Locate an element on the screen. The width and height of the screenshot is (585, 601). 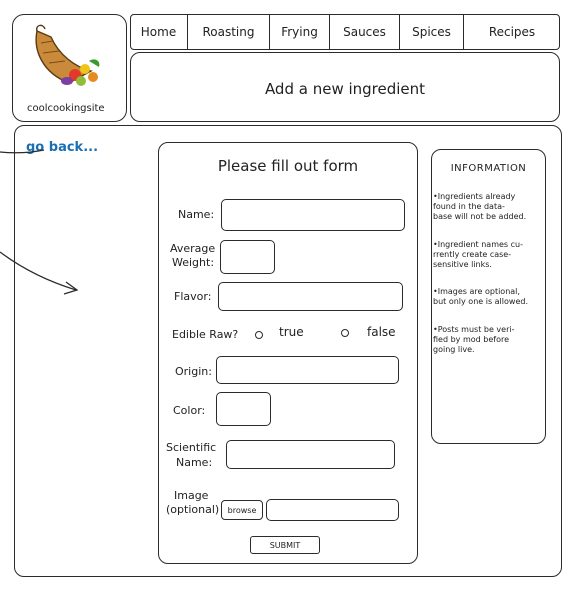
origin-label: Origin: is located at coordinates (193, 371).